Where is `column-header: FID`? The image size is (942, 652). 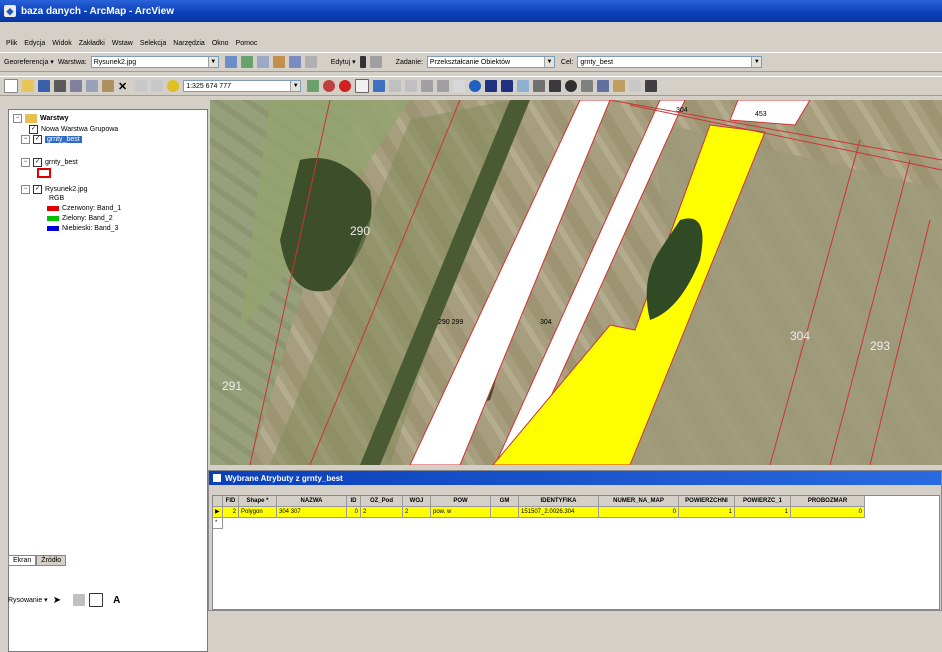 column-header: FID is located at coordinates (231, 501).